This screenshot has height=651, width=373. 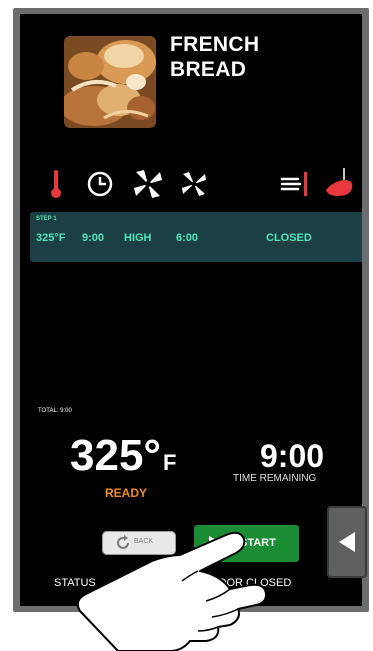 What do you see at coordinates (187, 238) in the screenshot?
I see `step-fan-time: 6:00` at bounding box center [187, 238].